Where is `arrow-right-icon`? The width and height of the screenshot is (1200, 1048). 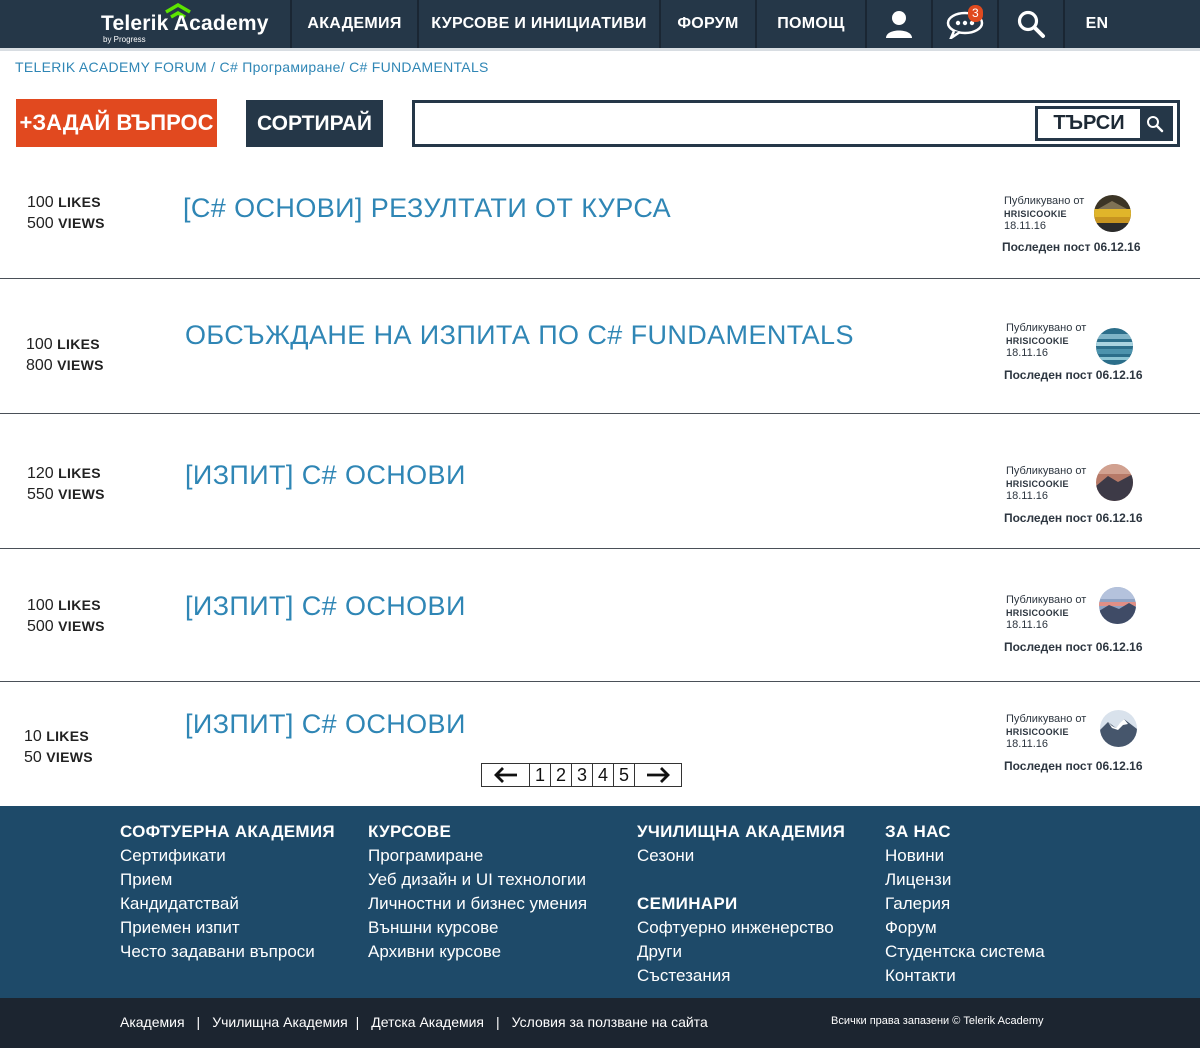
arrow-right-icon is located at coordinates (658, 775).